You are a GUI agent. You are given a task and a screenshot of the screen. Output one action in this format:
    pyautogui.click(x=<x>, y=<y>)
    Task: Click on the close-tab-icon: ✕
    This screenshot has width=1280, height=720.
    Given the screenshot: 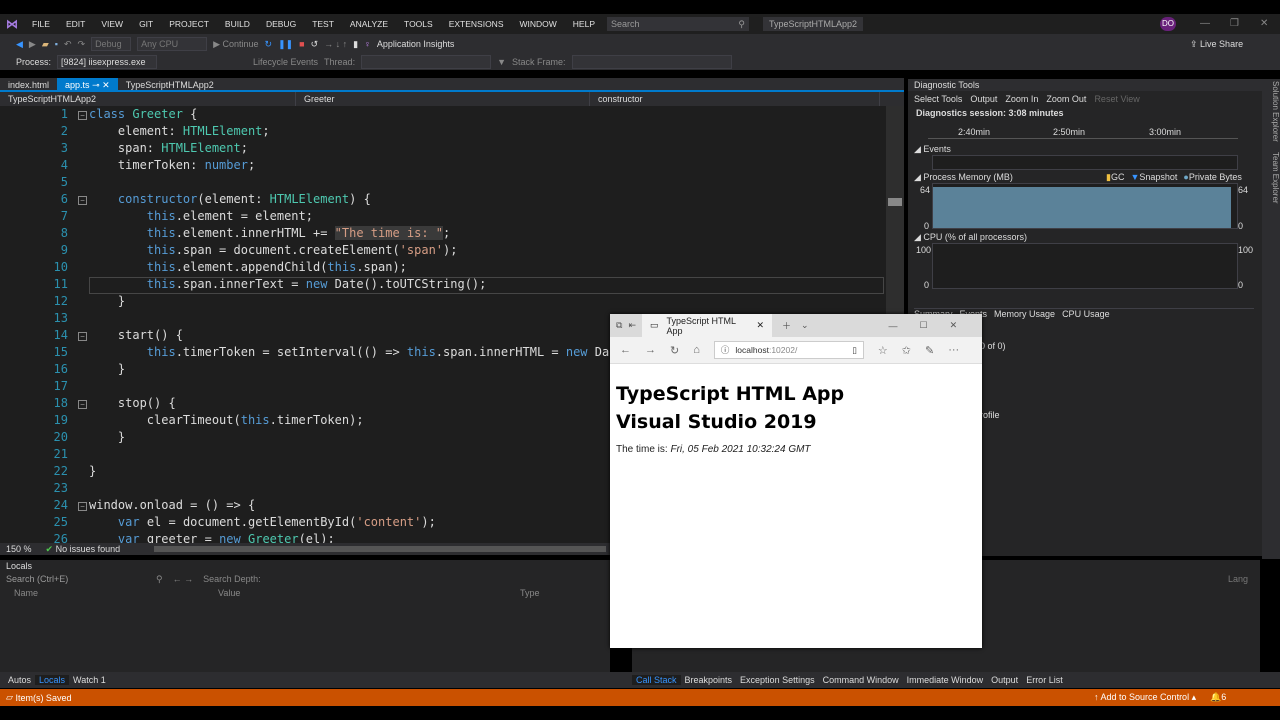 What is the action you would take?
    pyautogui.click(x=106, y=85)
    